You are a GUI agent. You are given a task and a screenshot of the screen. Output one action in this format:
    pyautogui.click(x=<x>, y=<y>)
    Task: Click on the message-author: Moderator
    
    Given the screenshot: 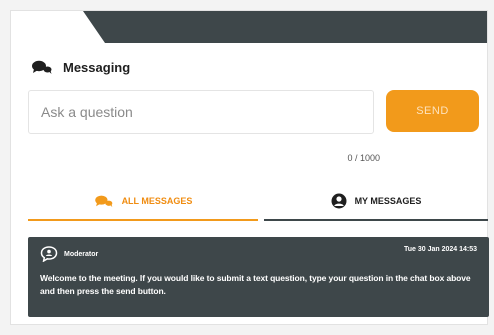 What is the action you would take?
    pyautogui.click(x=81, y=254)
    